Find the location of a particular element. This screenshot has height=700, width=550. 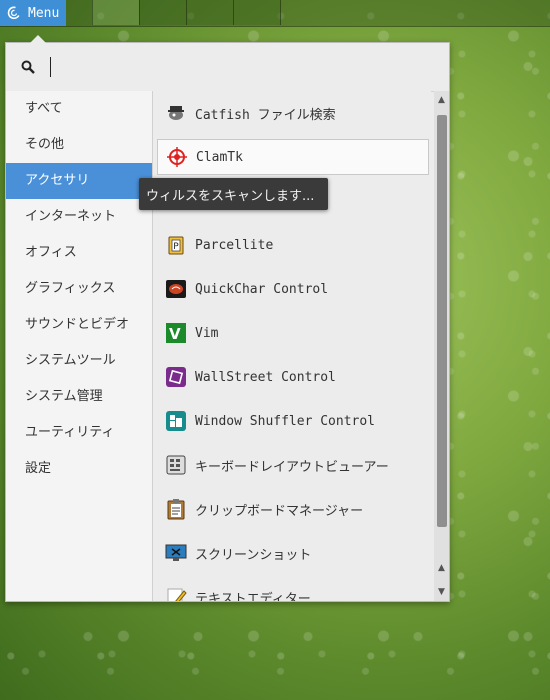

app-item-window-shuffler: Window Shuffler Control is located at coordinates (293, 421).